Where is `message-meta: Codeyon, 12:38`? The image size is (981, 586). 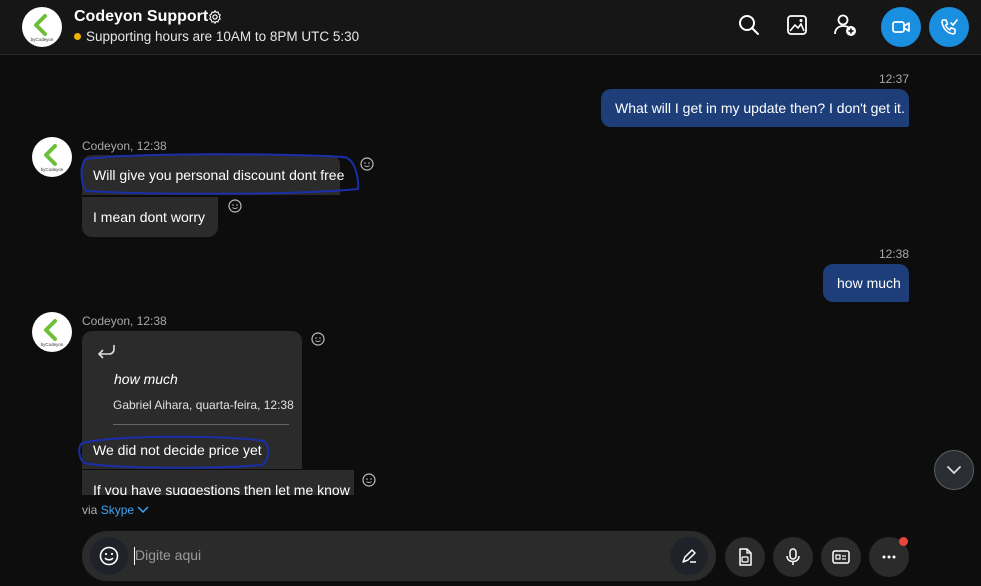
message-meta: Codeyon, 12:38 is located at coordinates (124, 321).